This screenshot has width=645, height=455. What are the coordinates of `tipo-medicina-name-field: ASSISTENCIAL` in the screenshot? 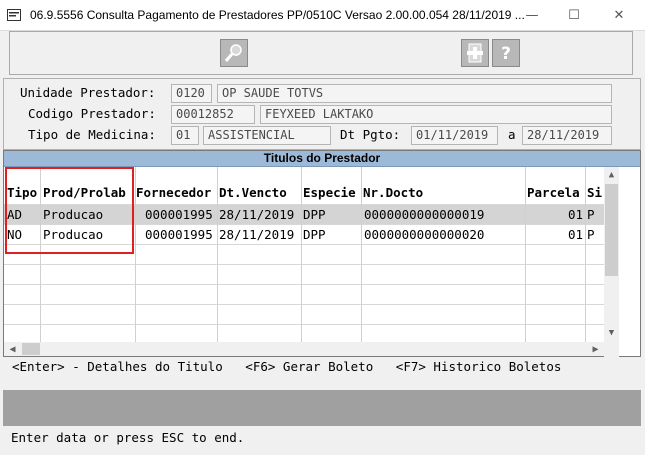 It's located at (267, 135).